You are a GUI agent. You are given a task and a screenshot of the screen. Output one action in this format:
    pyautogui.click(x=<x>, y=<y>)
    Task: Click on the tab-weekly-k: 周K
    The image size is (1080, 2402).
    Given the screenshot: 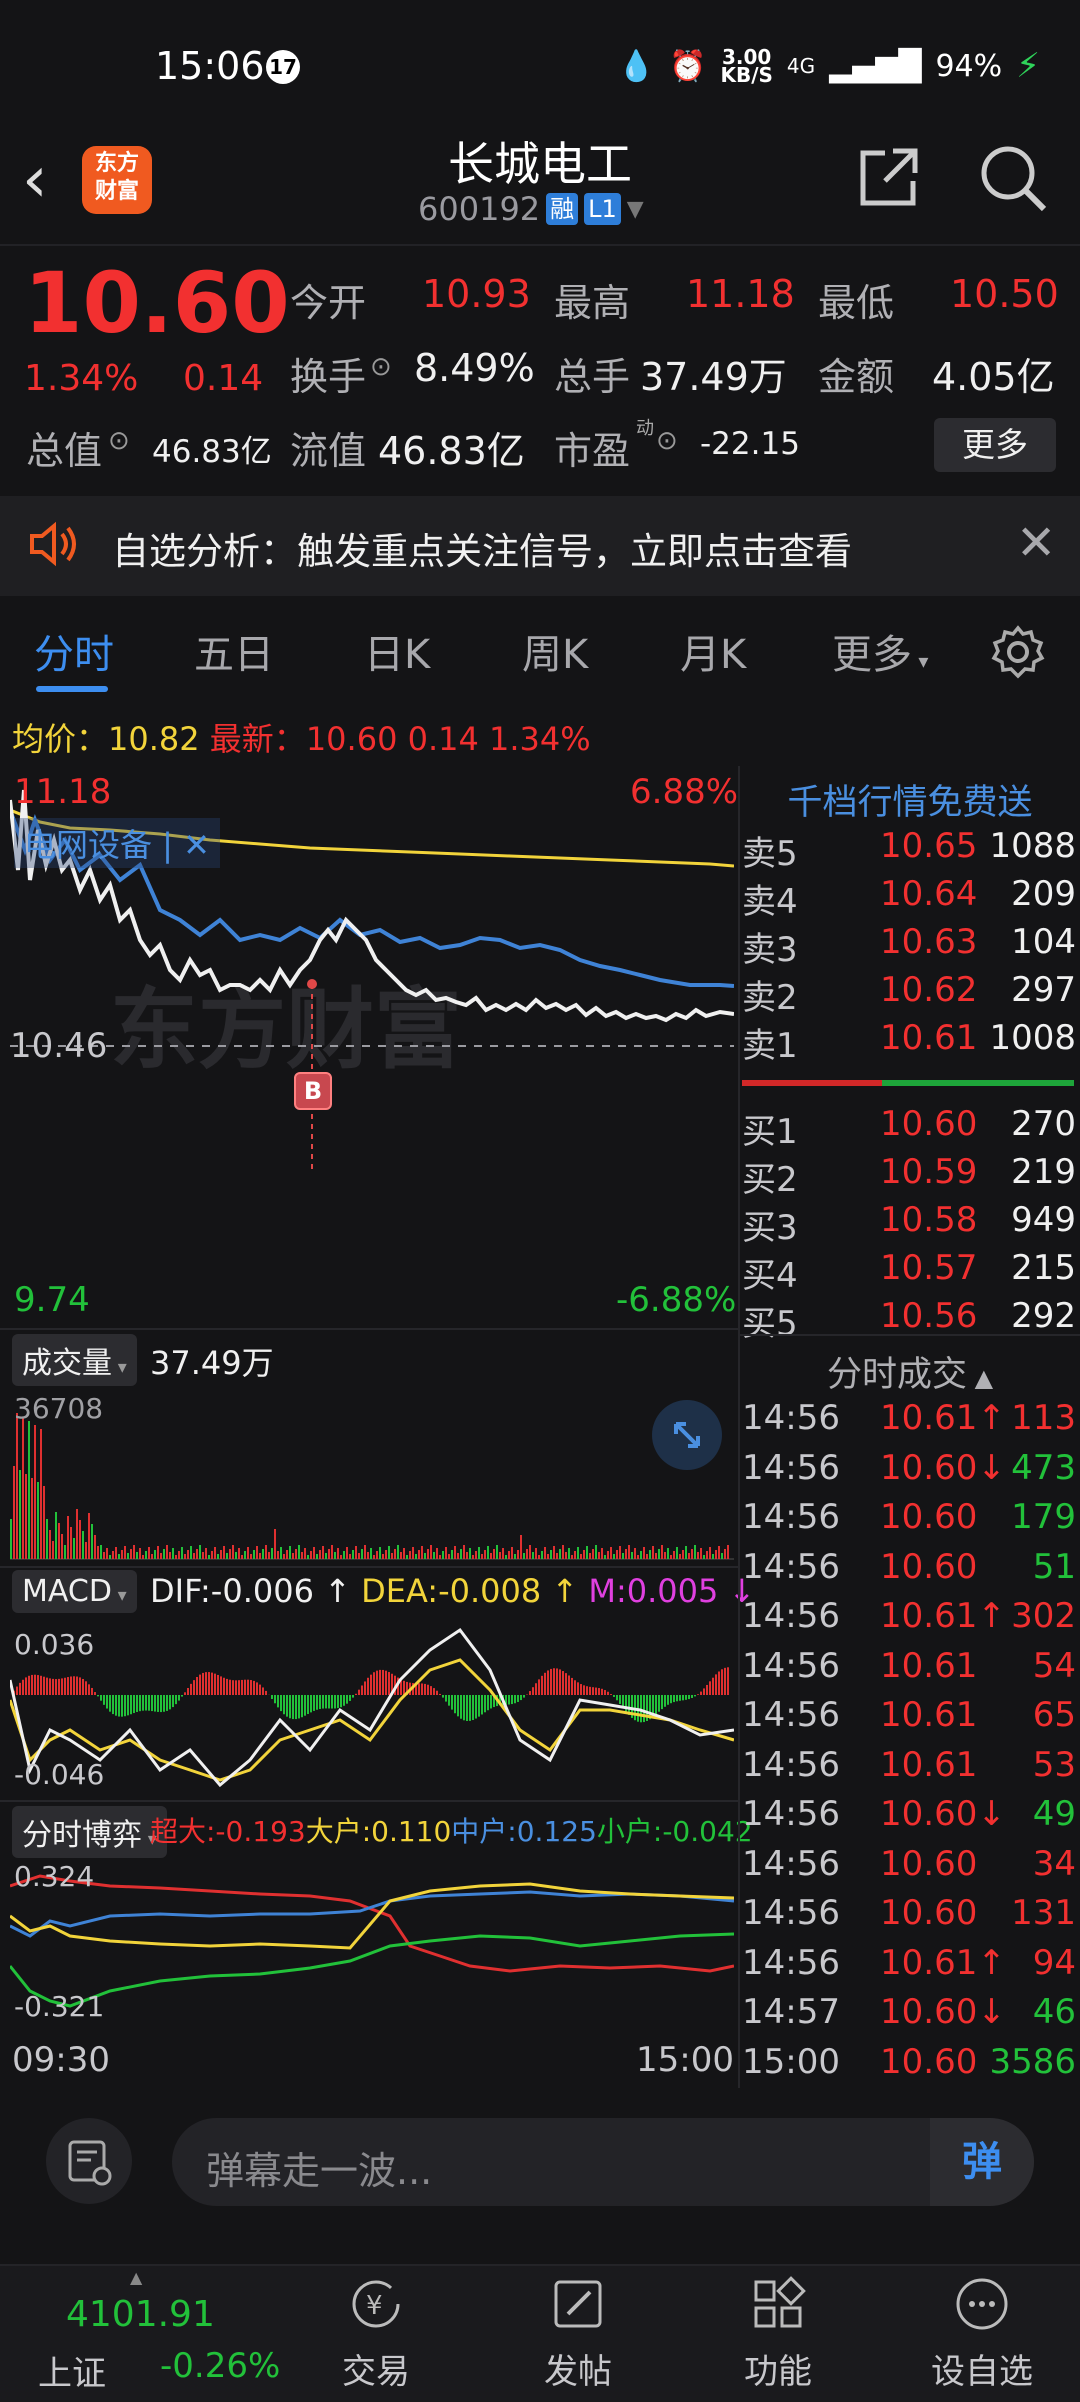 What is the action you would take?
    pyautogui.click(x=555, y=651)
    